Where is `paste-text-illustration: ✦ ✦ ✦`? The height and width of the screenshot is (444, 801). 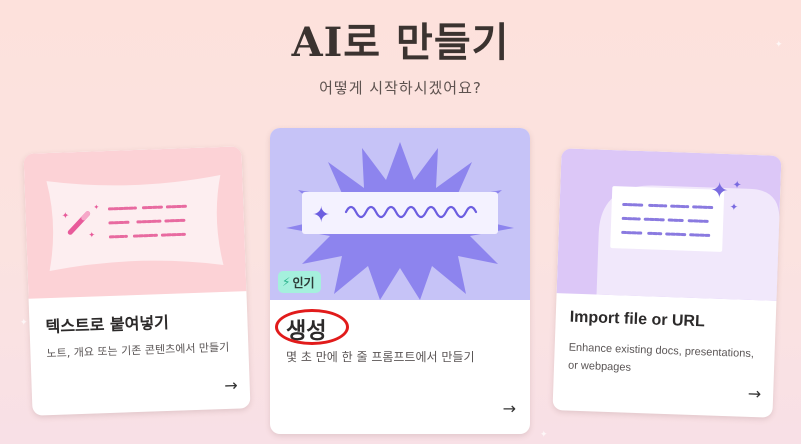 paste-text-illustration: ✦ ✦ ✦ is located at coordinates (135, 222).